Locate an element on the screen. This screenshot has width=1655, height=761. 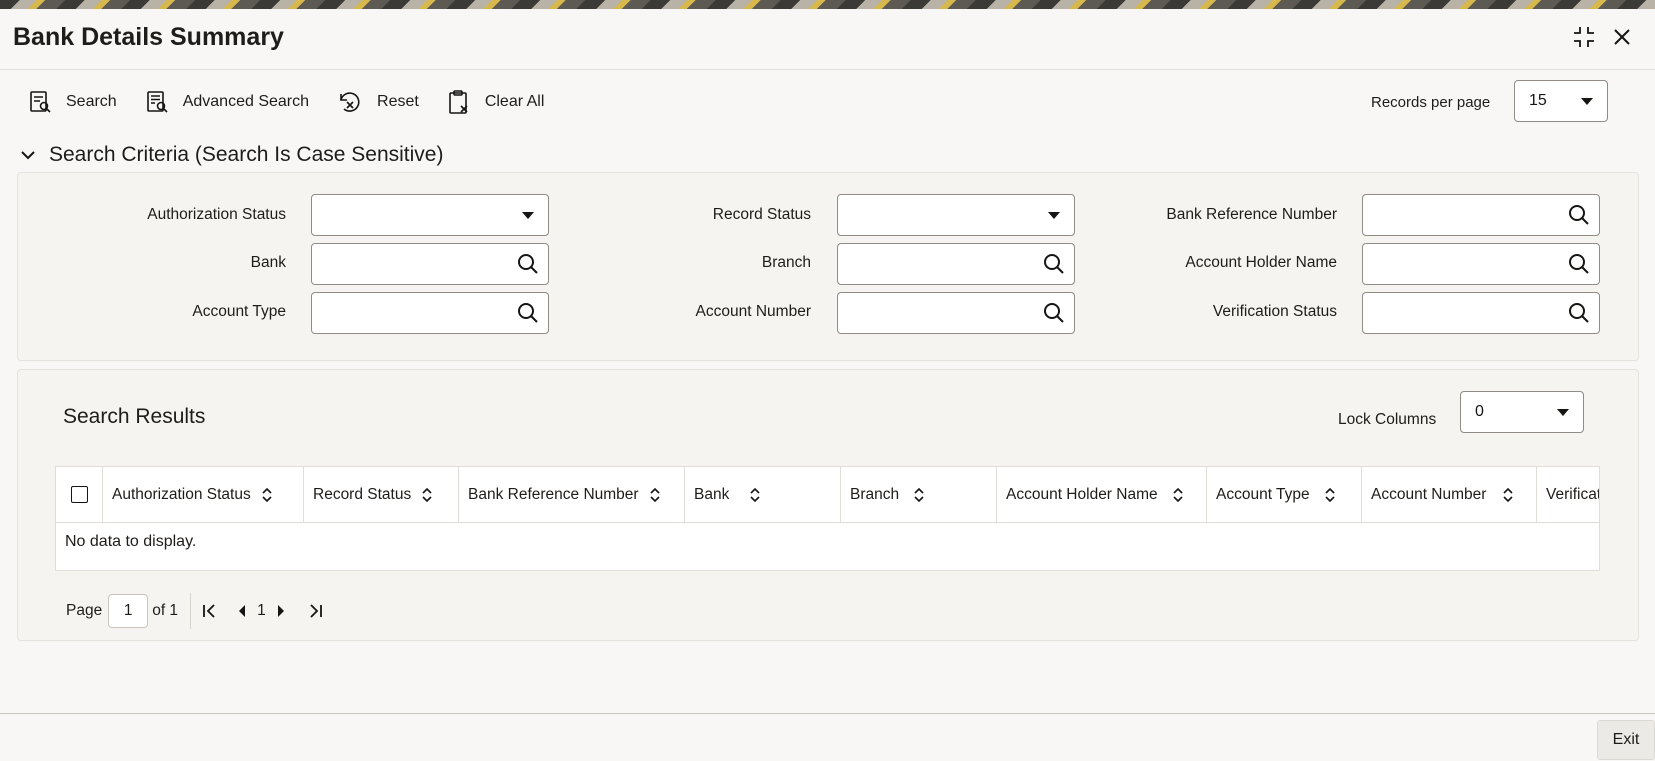
column-bank: Bank is located at coordinates (763, 495).